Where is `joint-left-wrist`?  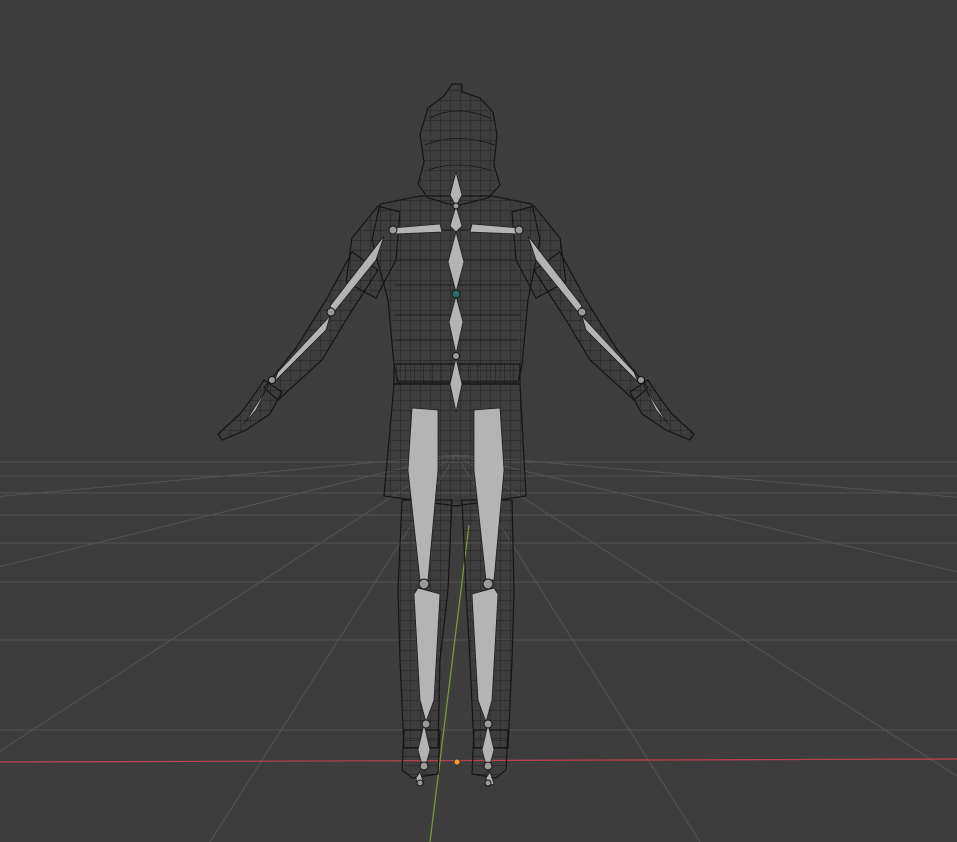 joint-left-wrist is located at coordinates (272, 380).